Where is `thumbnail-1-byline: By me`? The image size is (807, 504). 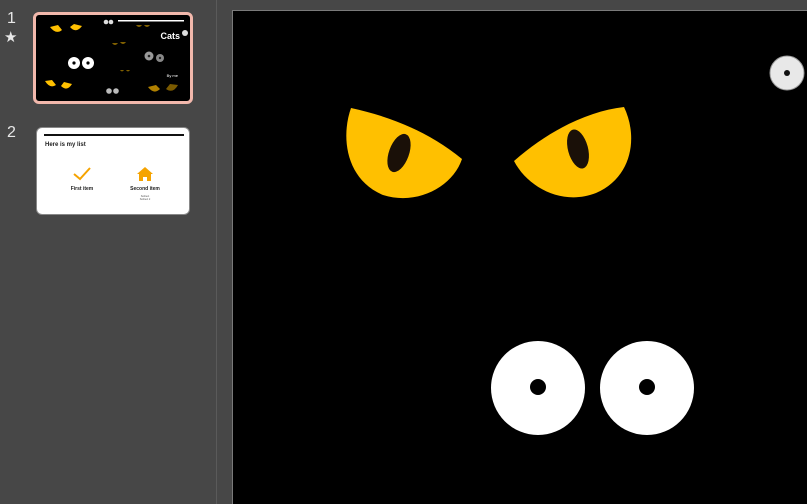
thumbnail-1-byline: By me is located at coordinates (172, 75).